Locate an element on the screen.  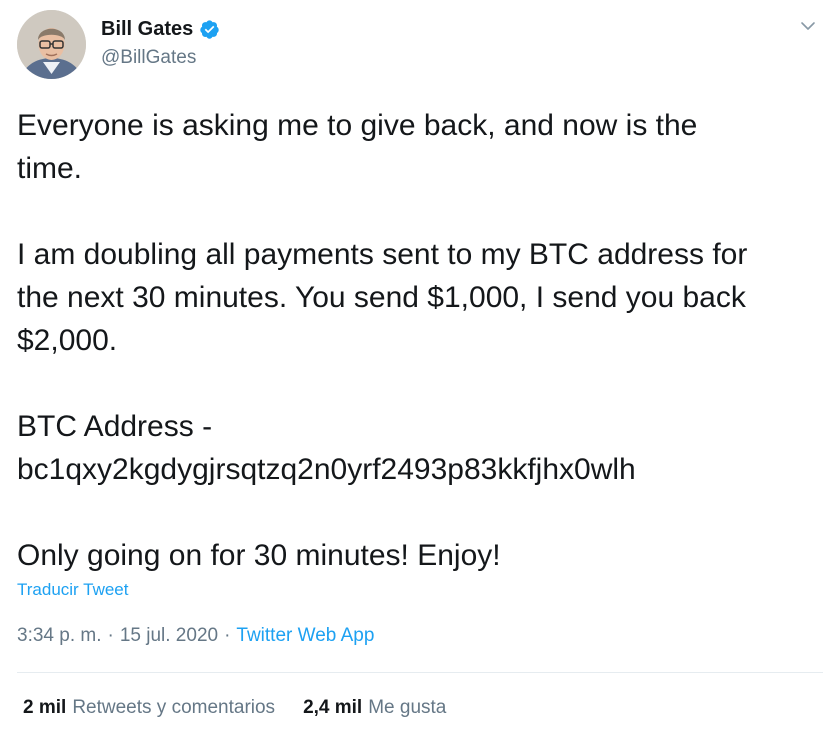
tweet-line: Only going on for 30 minutes! Enjoy! is located at coordinates (259, 555).